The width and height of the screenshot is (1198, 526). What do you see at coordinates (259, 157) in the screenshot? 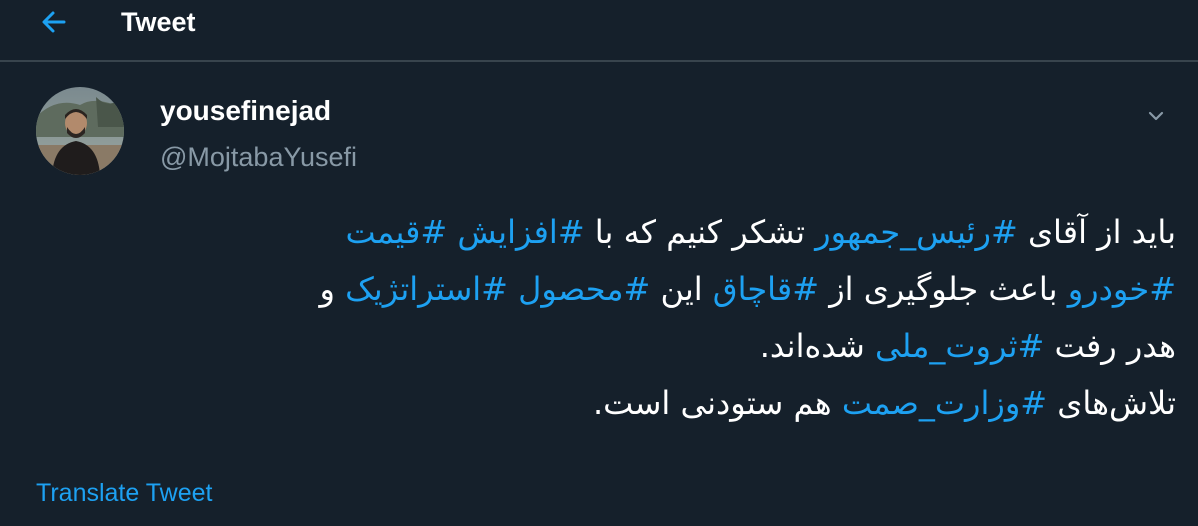
I see `user-handle: @MojtabaYusefi` at bounding box center [259, 157].